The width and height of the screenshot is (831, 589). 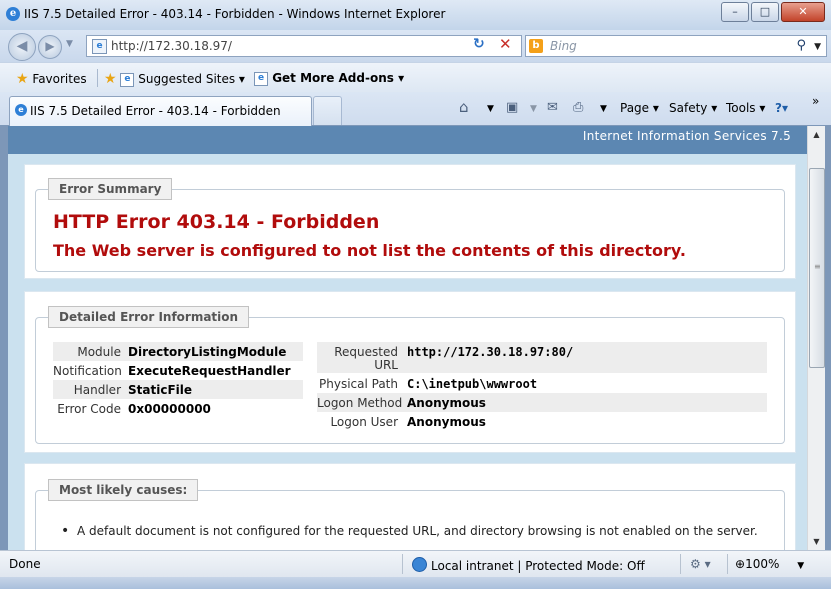 What do you see at coordinates (89, 409) in the screenshot?
I see `info-label: Error Code` at bounding box center [89, 409].